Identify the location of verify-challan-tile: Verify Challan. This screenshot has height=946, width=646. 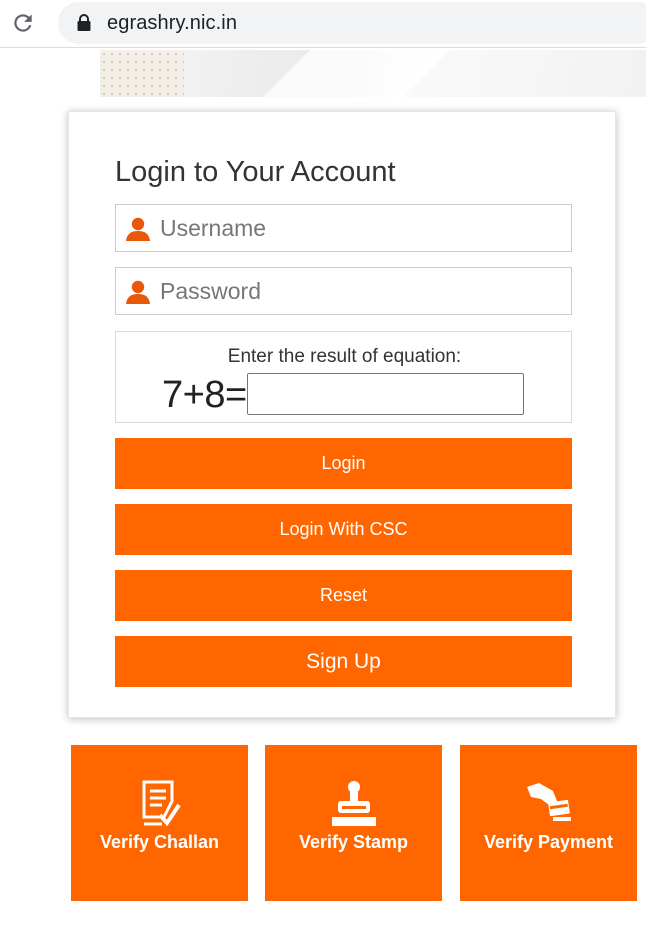
(159, 823).